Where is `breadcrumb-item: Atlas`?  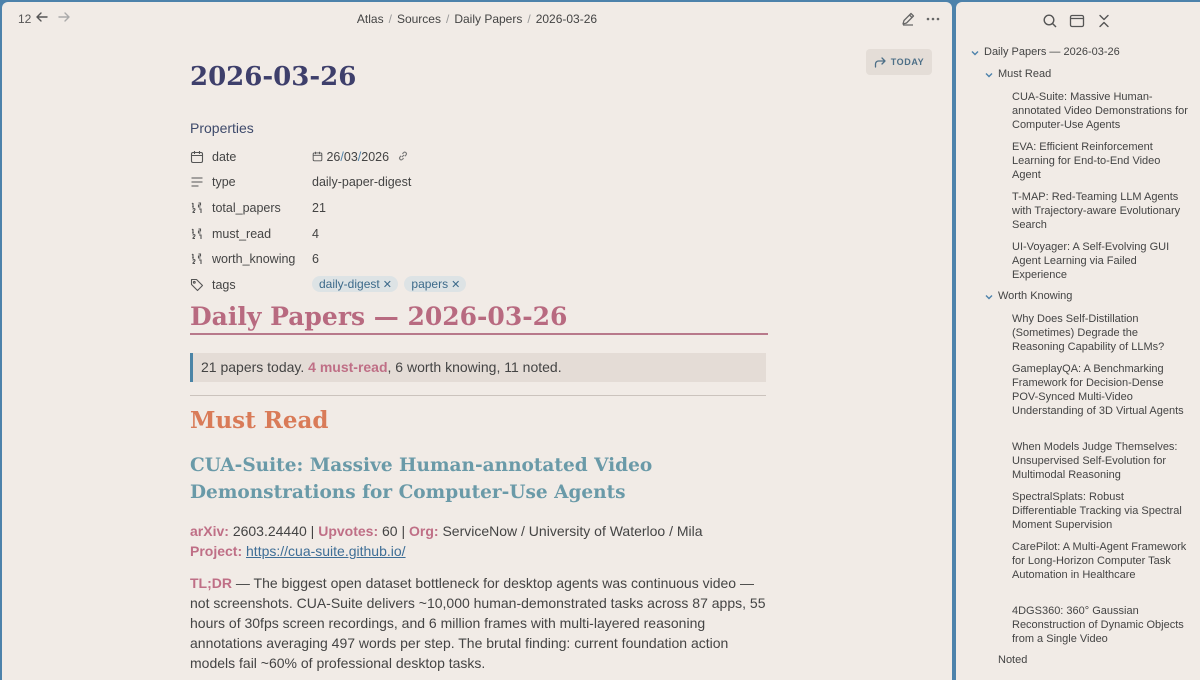
breadcrumb-item: Atlas is located at coordinates (370, 19).